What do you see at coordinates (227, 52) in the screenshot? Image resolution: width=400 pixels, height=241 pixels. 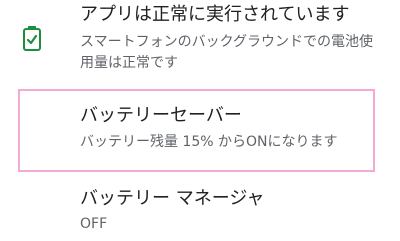 I see `status-summary: スマートフォンのバックグラウンドでの電池使用量は正常です` at bounding box center [227, 52].